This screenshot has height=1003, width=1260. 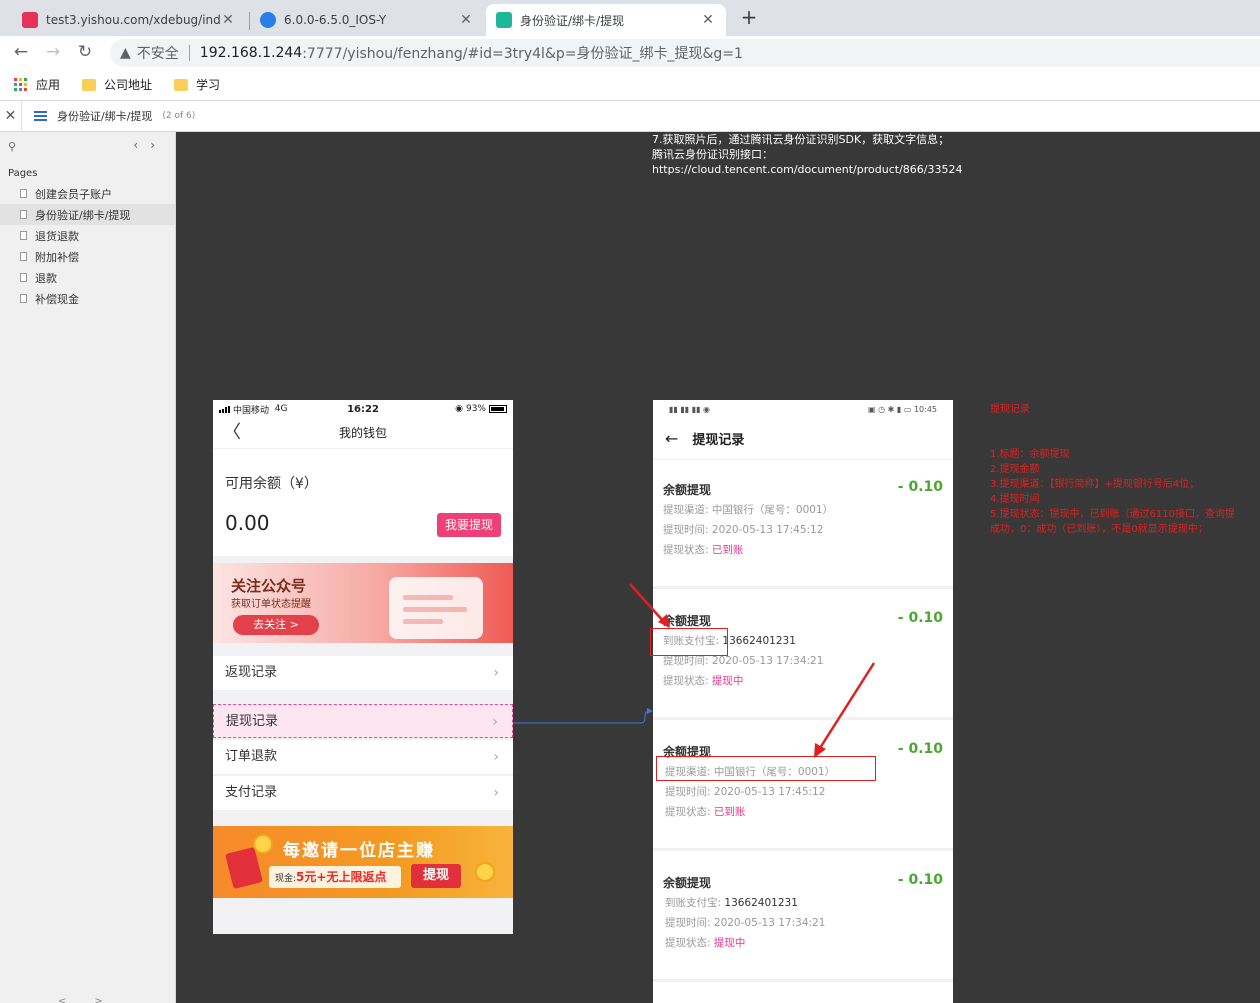 I want to click on banner-title: 关注公众号, so click(x=269, y=586).